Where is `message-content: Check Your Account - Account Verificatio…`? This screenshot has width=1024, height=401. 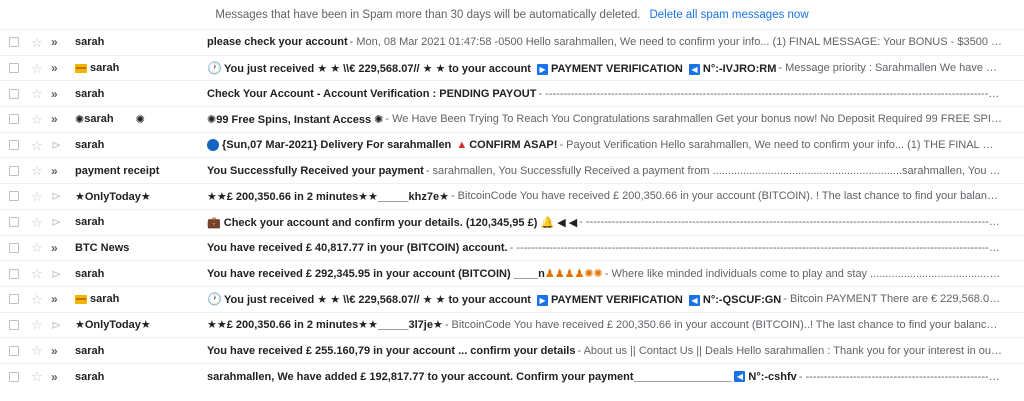
message-content: Check Your Account - Account Verificatio… is located at coordinates (615, 94).